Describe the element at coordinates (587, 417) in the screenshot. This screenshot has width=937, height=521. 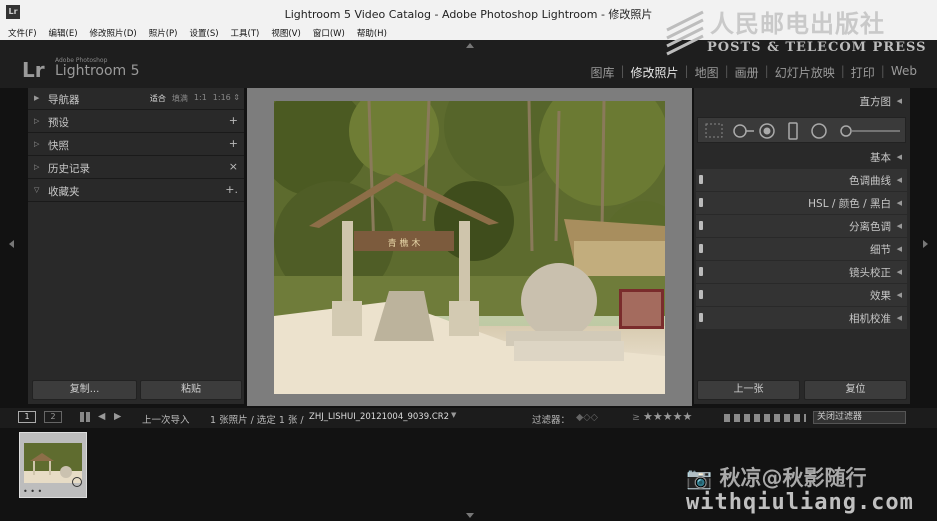
I see `flag-filter-icon: ◆◇◇` at that location.